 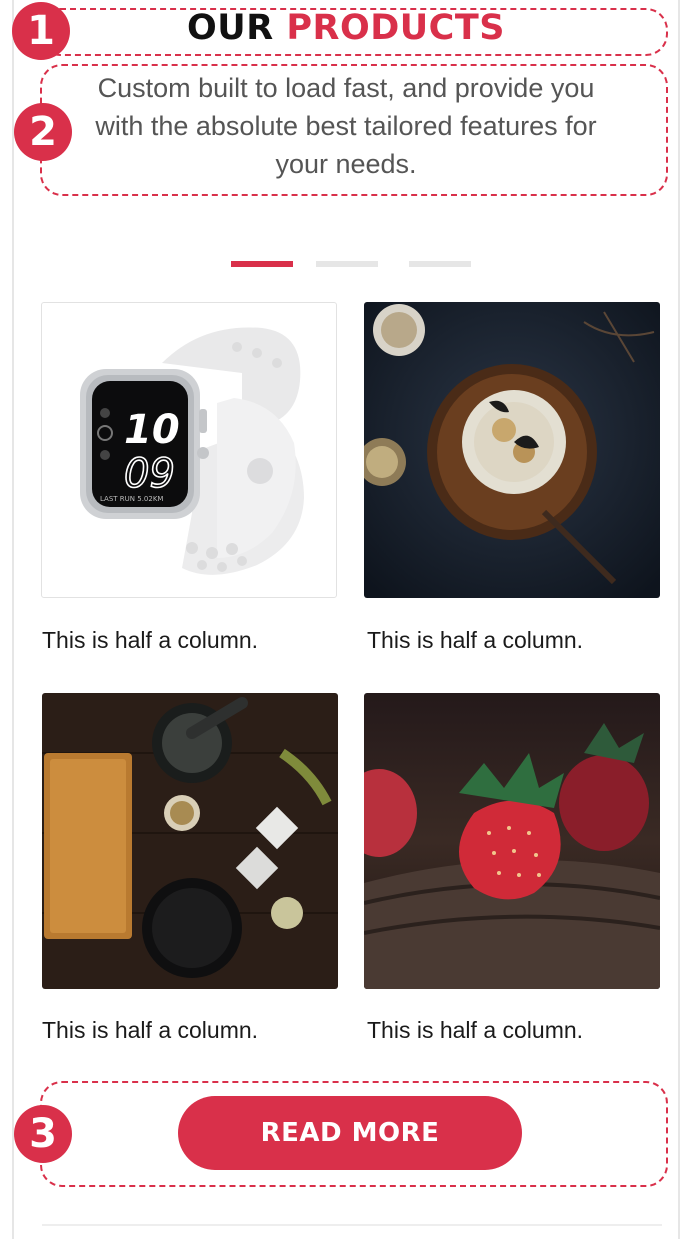 I want to click on watch-hour: 10, so click(x=152, y=430).